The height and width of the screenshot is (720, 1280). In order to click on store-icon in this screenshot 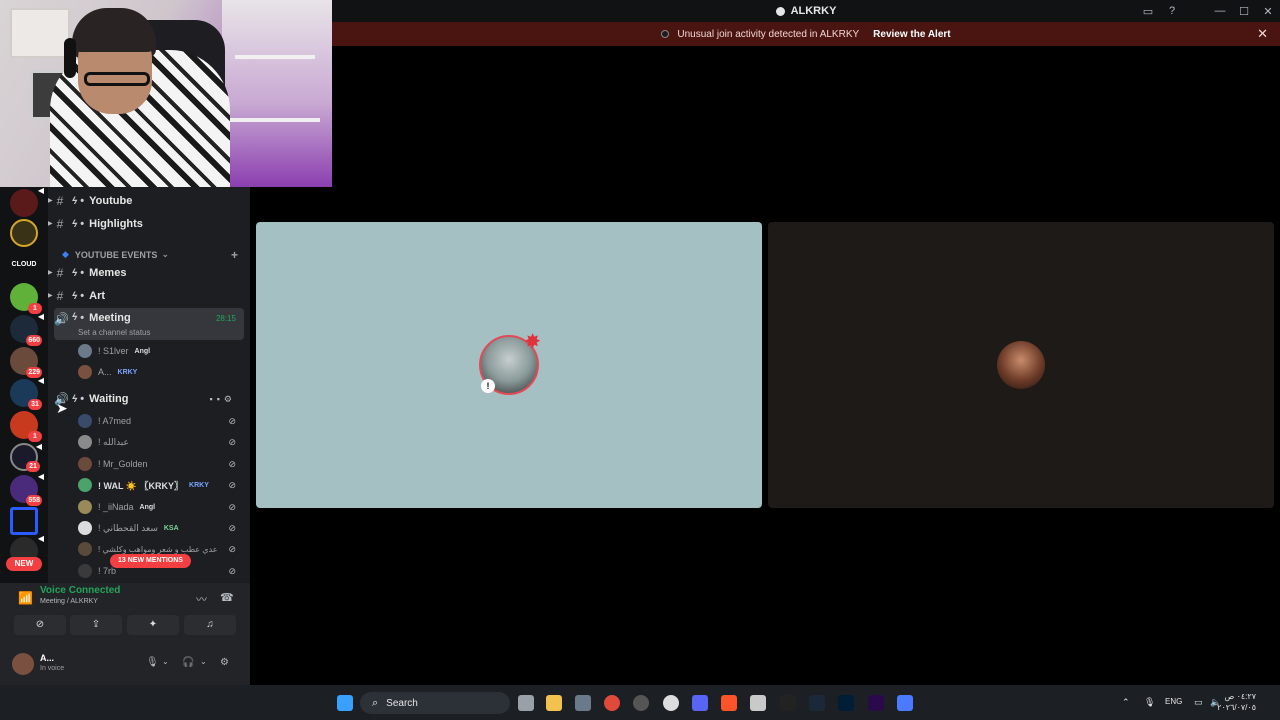, I will do `click(583, 703)`.